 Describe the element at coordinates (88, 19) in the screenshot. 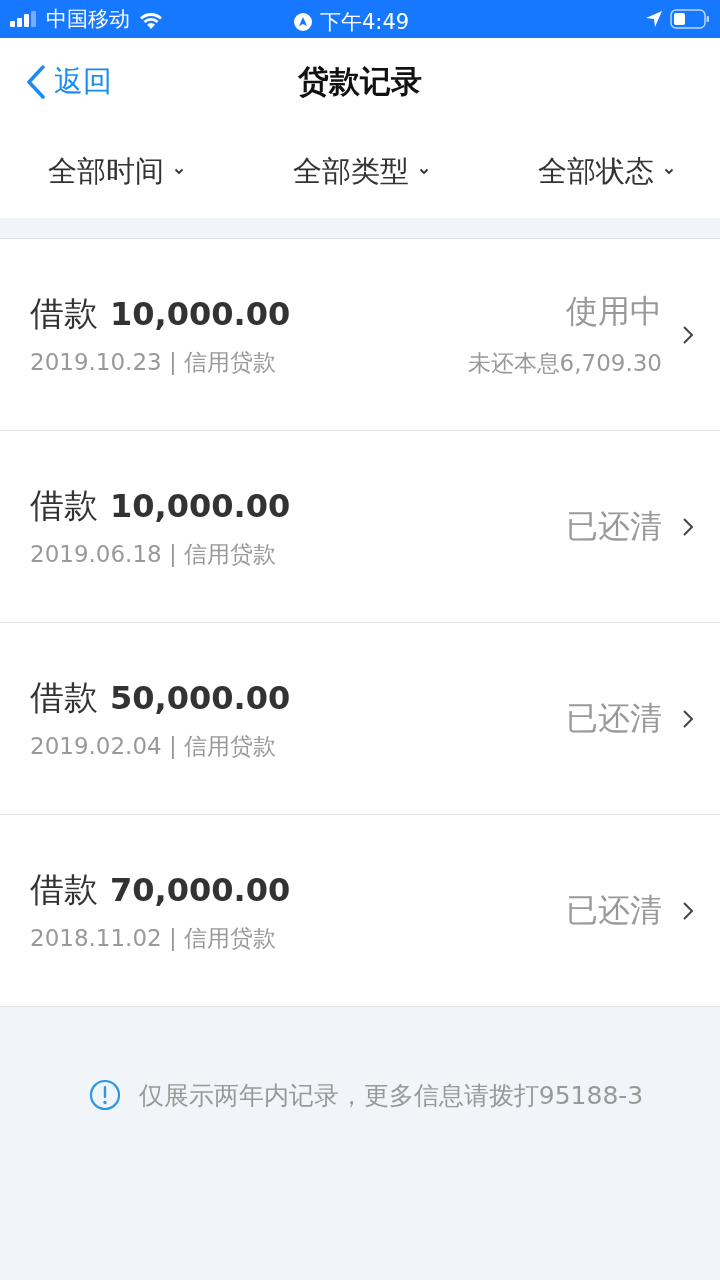

I see `carrier-name: 中国移动` at that location.